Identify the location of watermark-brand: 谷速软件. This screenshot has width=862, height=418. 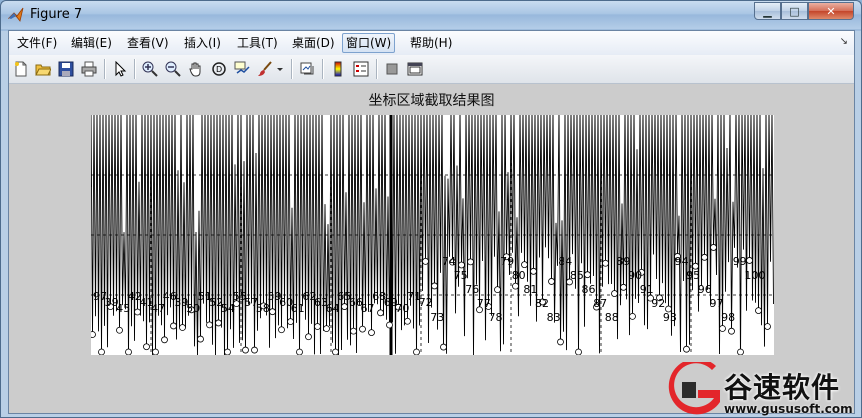
(782, 387).